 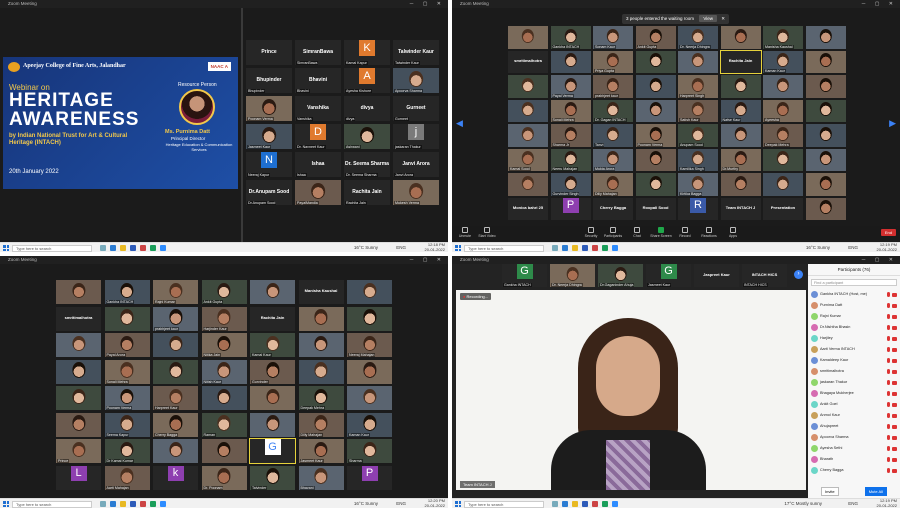 I want to click on participant-tile: Bhavini Bhavini, so click(x=318, y=80).